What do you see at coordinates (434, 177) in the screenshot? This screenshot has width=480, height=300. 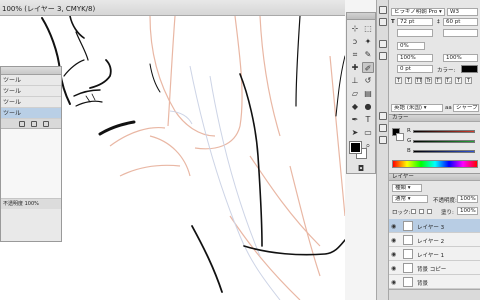 I see `layers-panel-header: レイヤー` at bounding box center [434, 177].